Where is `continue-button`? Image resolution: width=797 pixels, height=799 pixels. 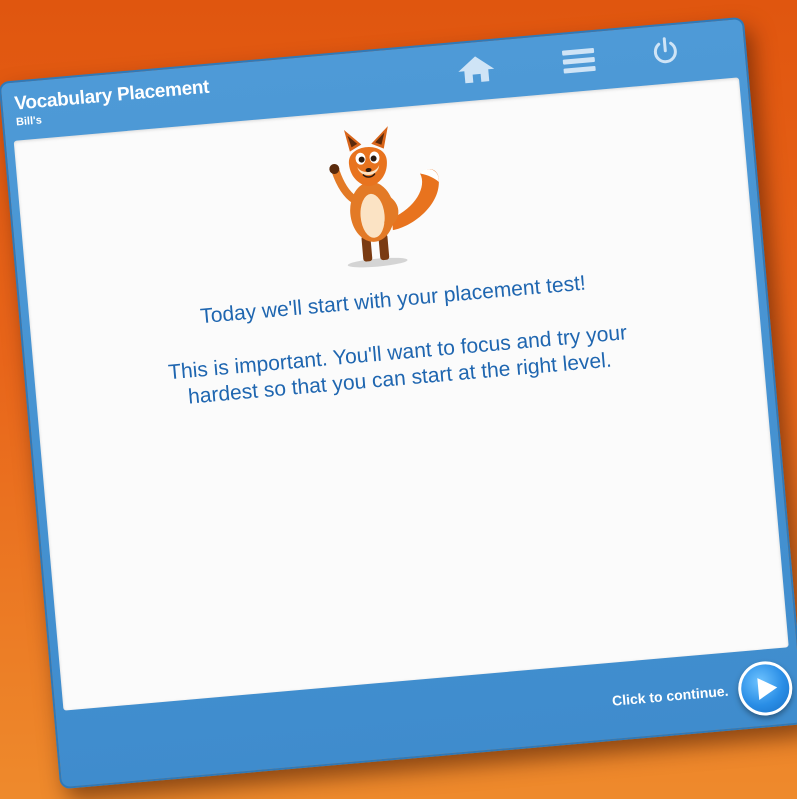 continue-button is located at coordinates (765, 688).